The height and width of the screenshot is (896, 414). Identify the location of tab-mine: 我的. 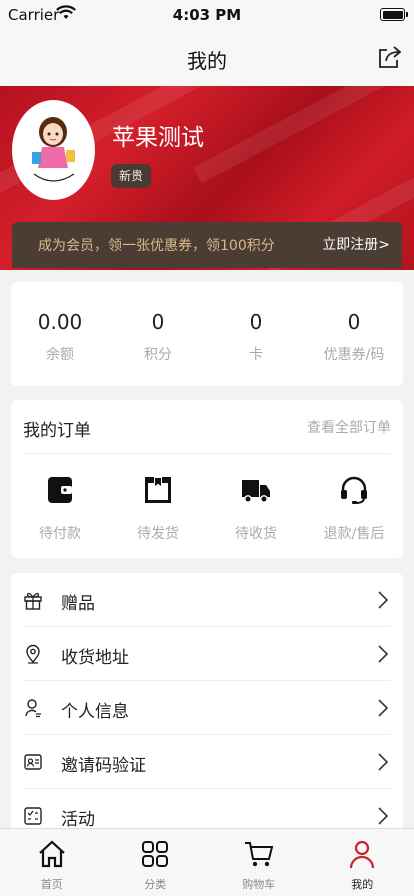
(362, 862).